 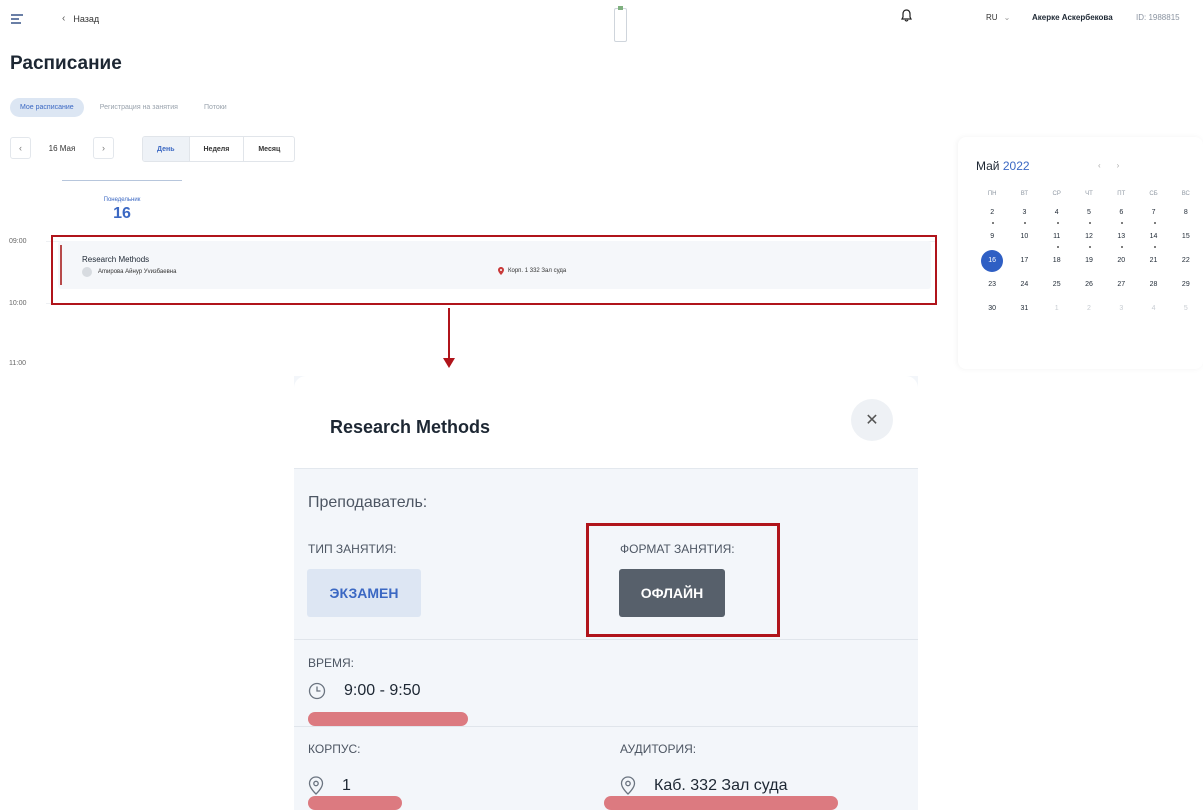 What do you see at coordinates (1153, 237) in the screenshot?
I see `calendar-day: 14` at bounding box center [1153, 237].